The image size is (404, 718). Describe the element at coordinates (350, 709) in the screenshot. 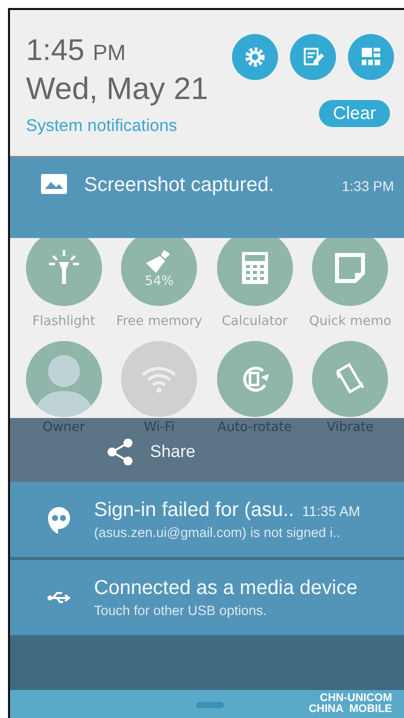

I see `carrier-name: CHINA MOBILE` at that location.